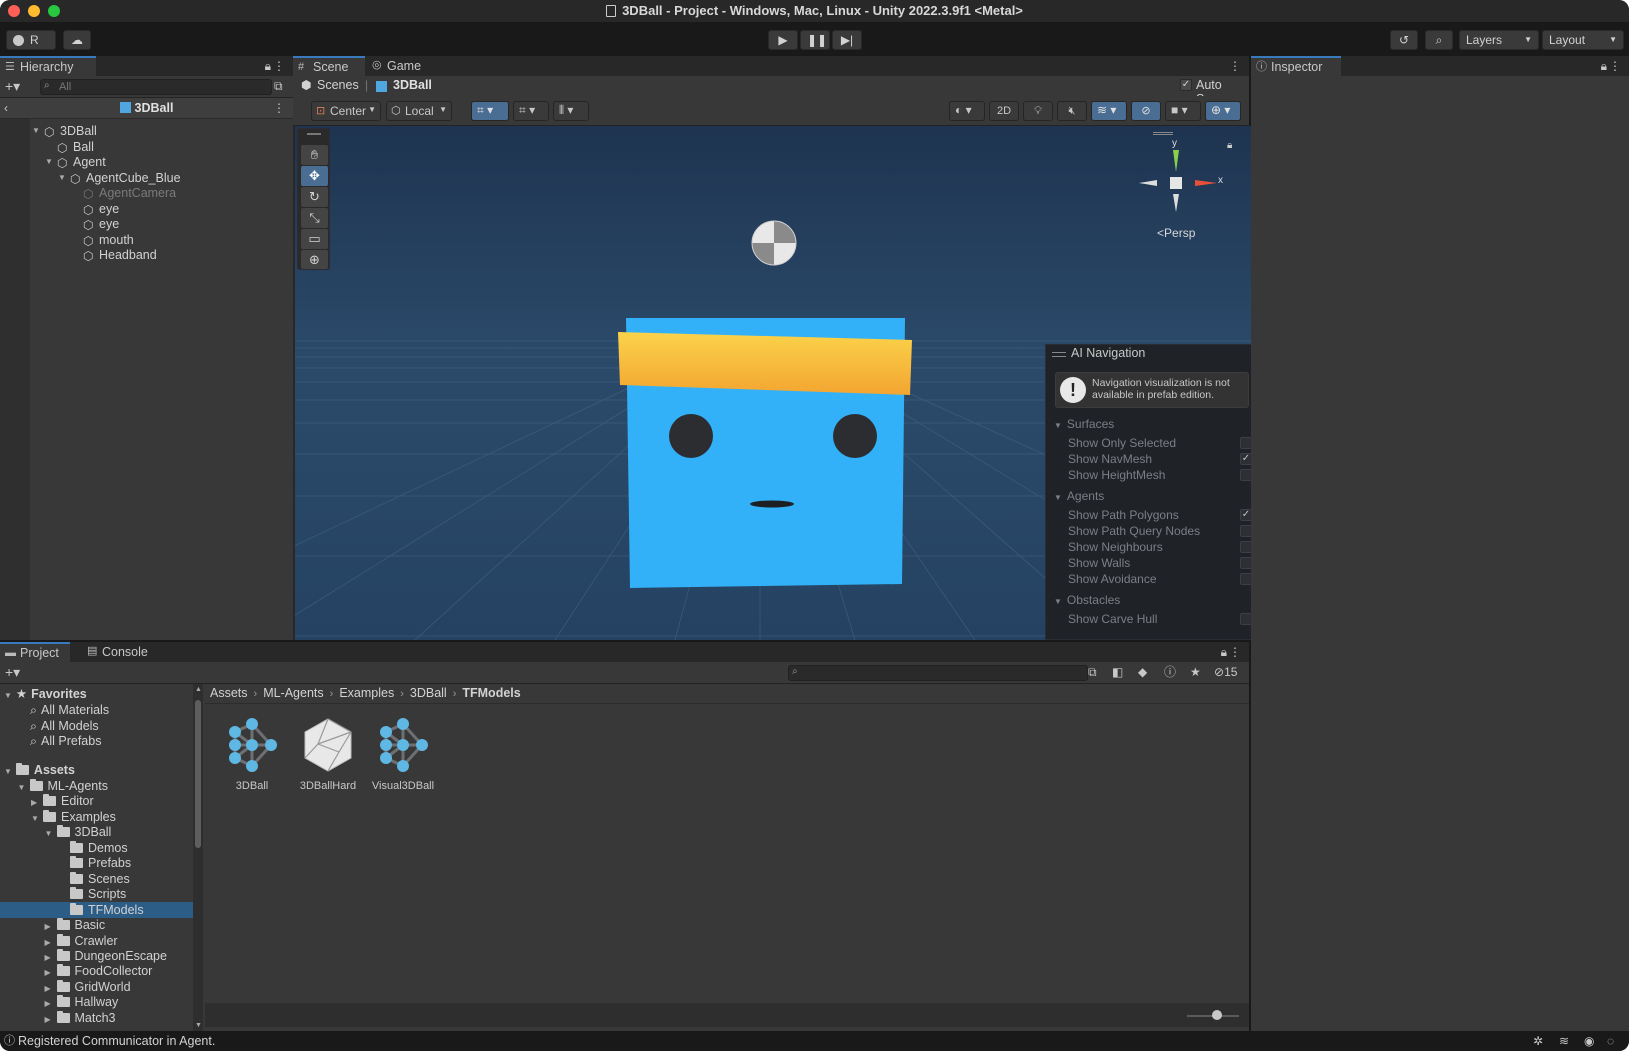  What do you see at coordinates (571, 111) in the screenshot?
I see `align-button: ⫴ ▾` at bounding box center [571, 111].